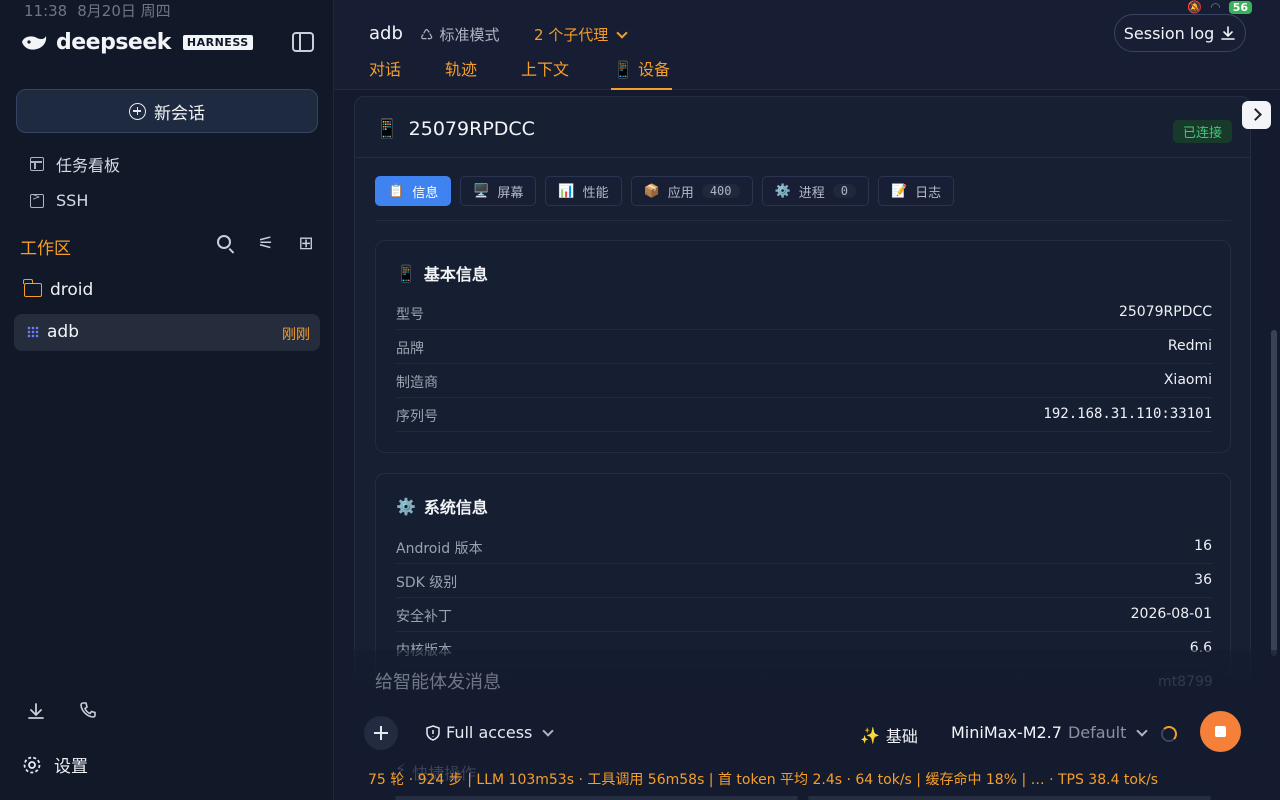 The image size is (1280, 800). I want to click on access-dropdown: Full access, so click(490, 732).